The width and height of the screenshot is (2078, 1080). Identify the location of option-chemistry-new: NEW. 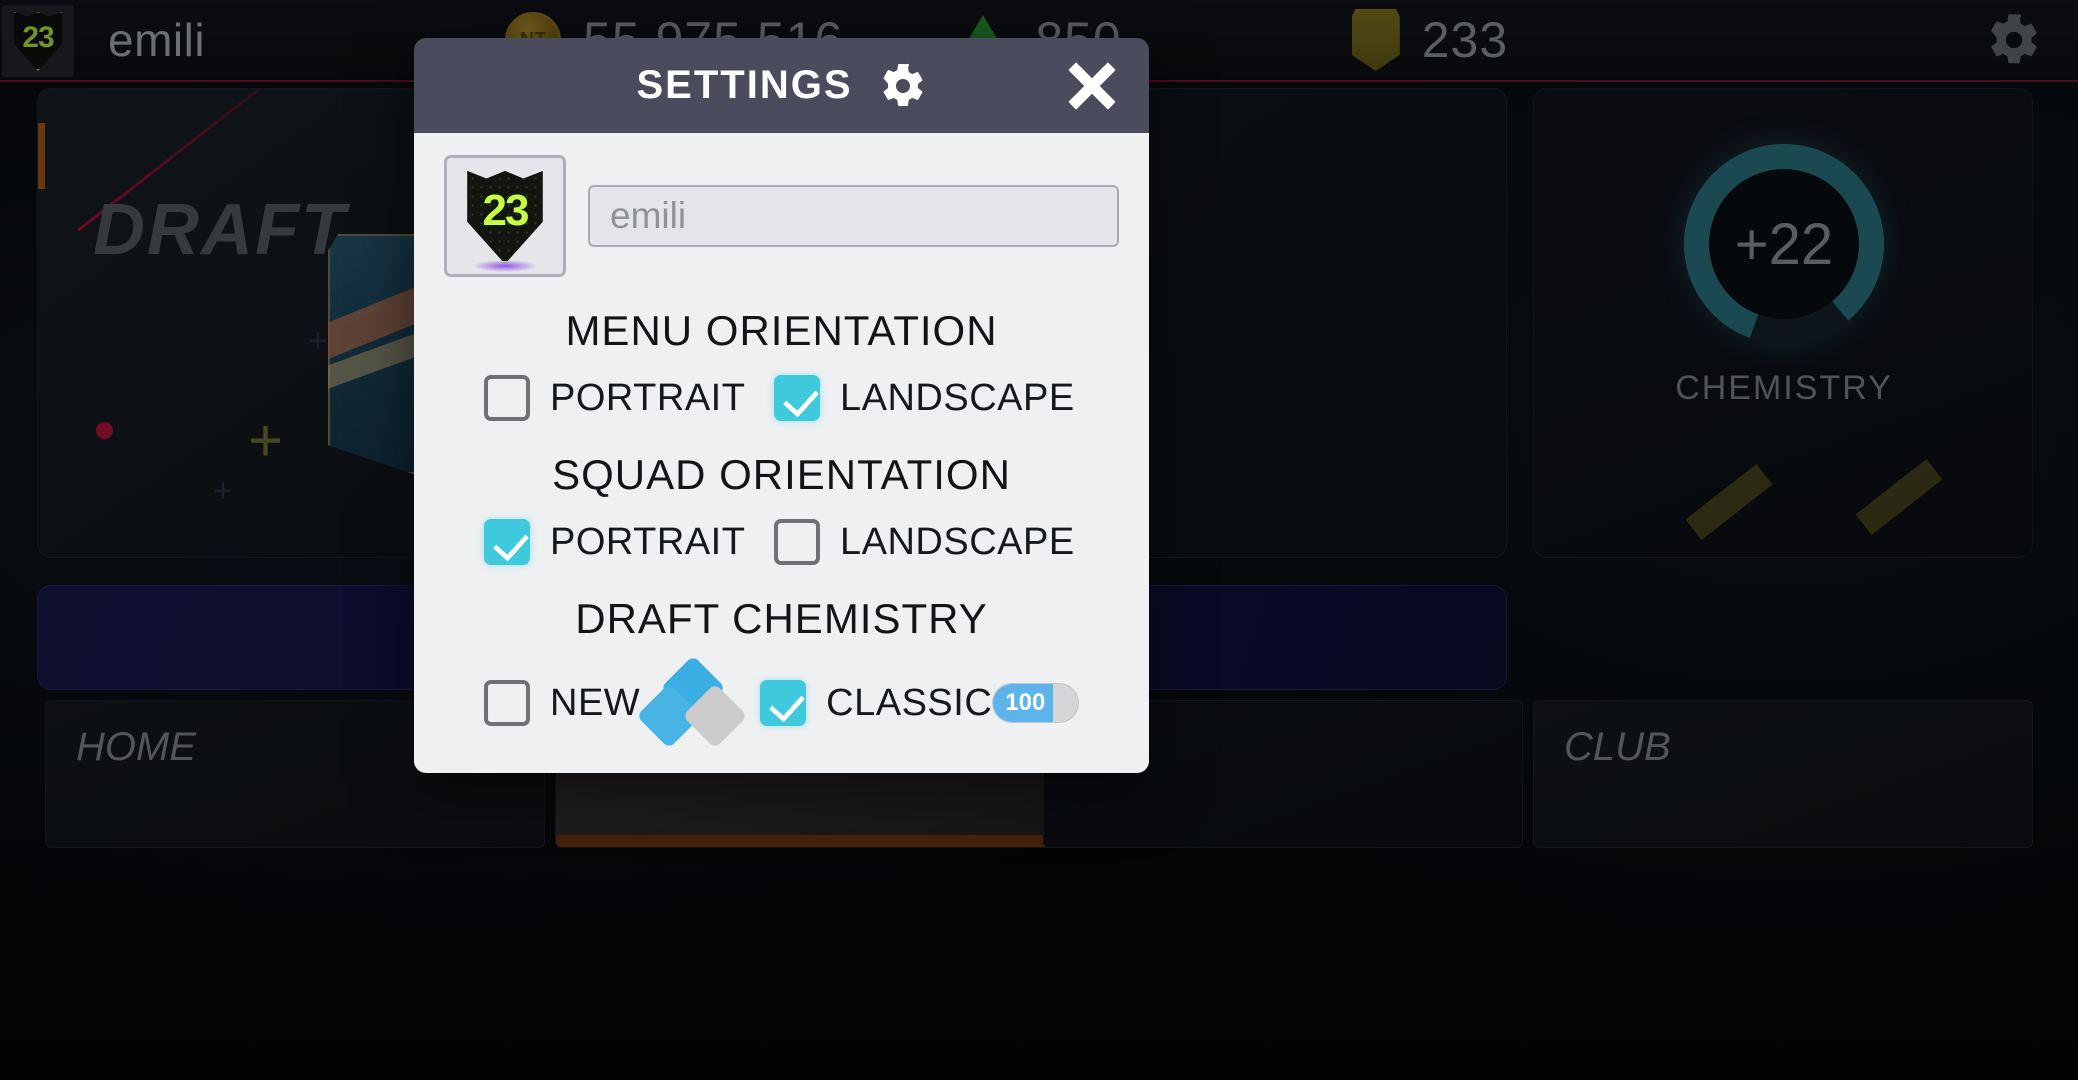
(562, 703).